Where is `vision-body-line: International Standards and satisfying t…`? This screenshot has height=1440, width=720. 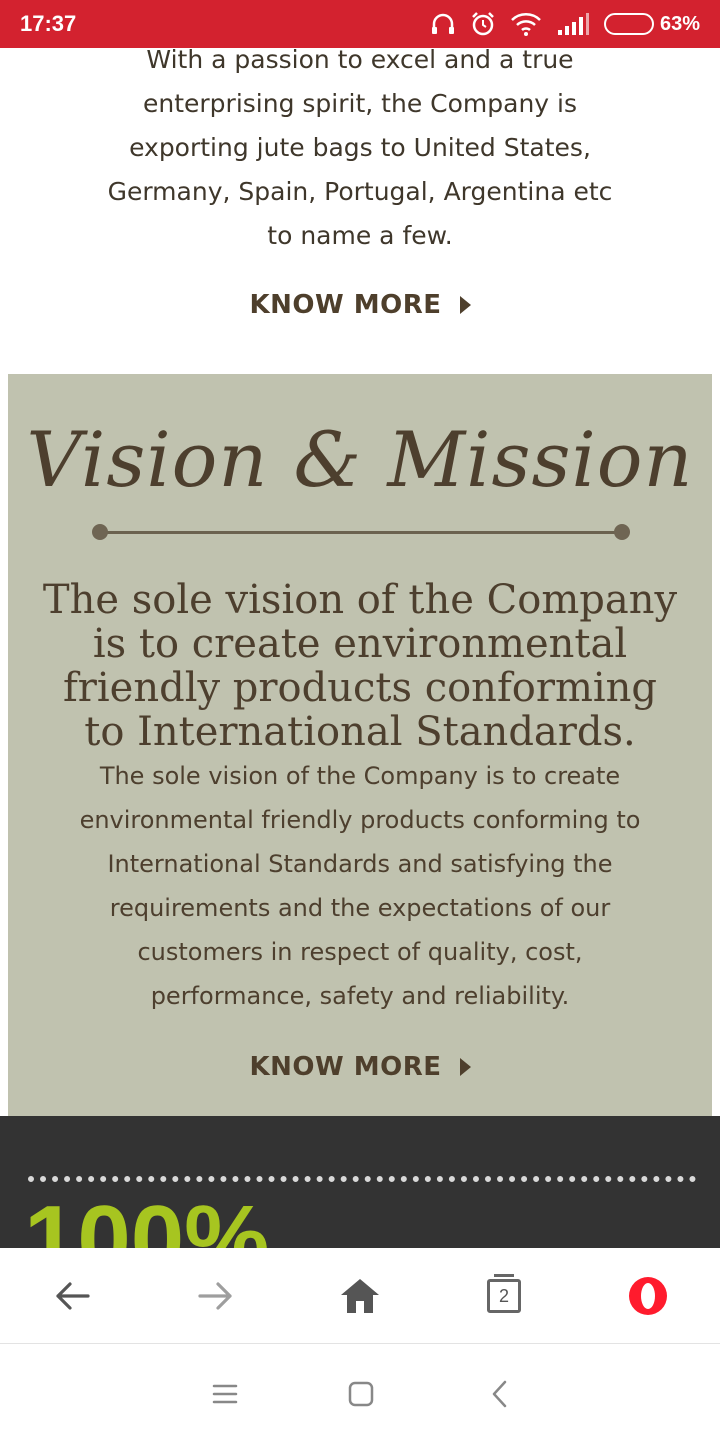
vision-body-line: International Standards and satisfying t… is located at coordinates (360, 864).